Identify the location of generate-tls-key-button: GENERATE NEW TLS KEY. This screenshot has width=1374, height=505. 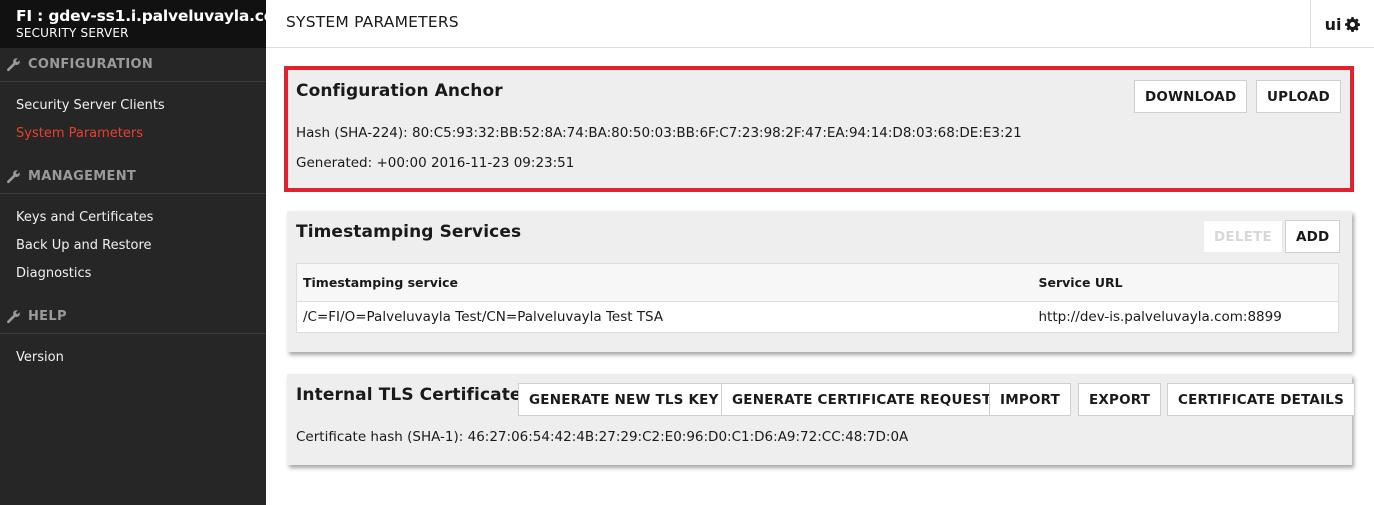
(624, 399).